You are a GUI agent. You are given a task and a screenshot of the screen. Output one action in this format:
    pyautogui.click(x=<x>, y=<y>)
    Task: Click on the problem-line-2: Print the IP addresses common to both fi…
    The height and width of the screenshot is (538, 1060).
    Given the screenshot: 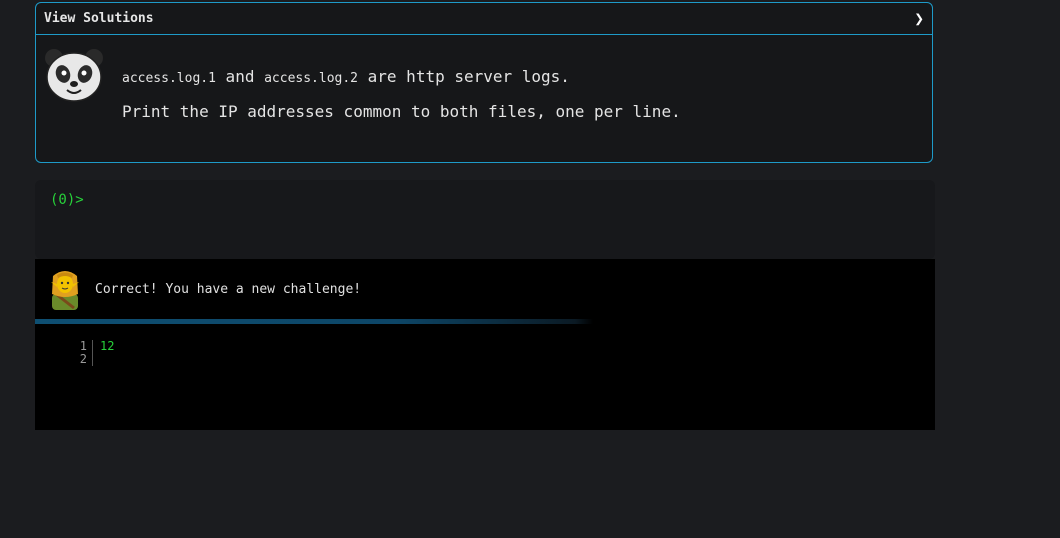 What is the action you would take?
    pyautogui.click(x=401, y=111)
    